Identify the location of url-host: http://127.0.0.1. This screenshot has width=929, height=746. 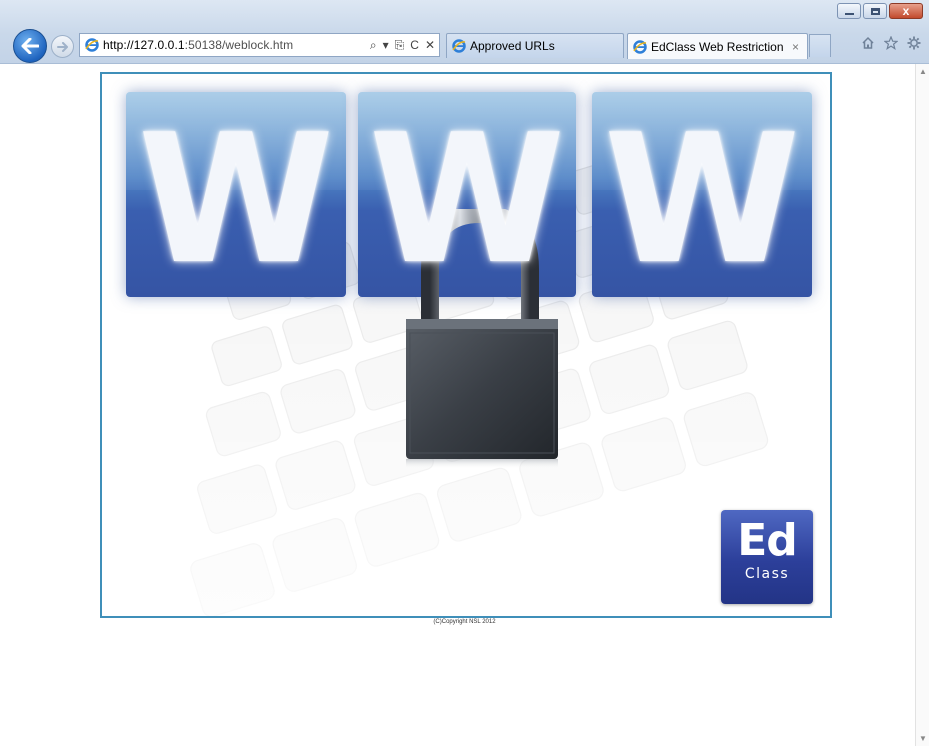
(144, 45).